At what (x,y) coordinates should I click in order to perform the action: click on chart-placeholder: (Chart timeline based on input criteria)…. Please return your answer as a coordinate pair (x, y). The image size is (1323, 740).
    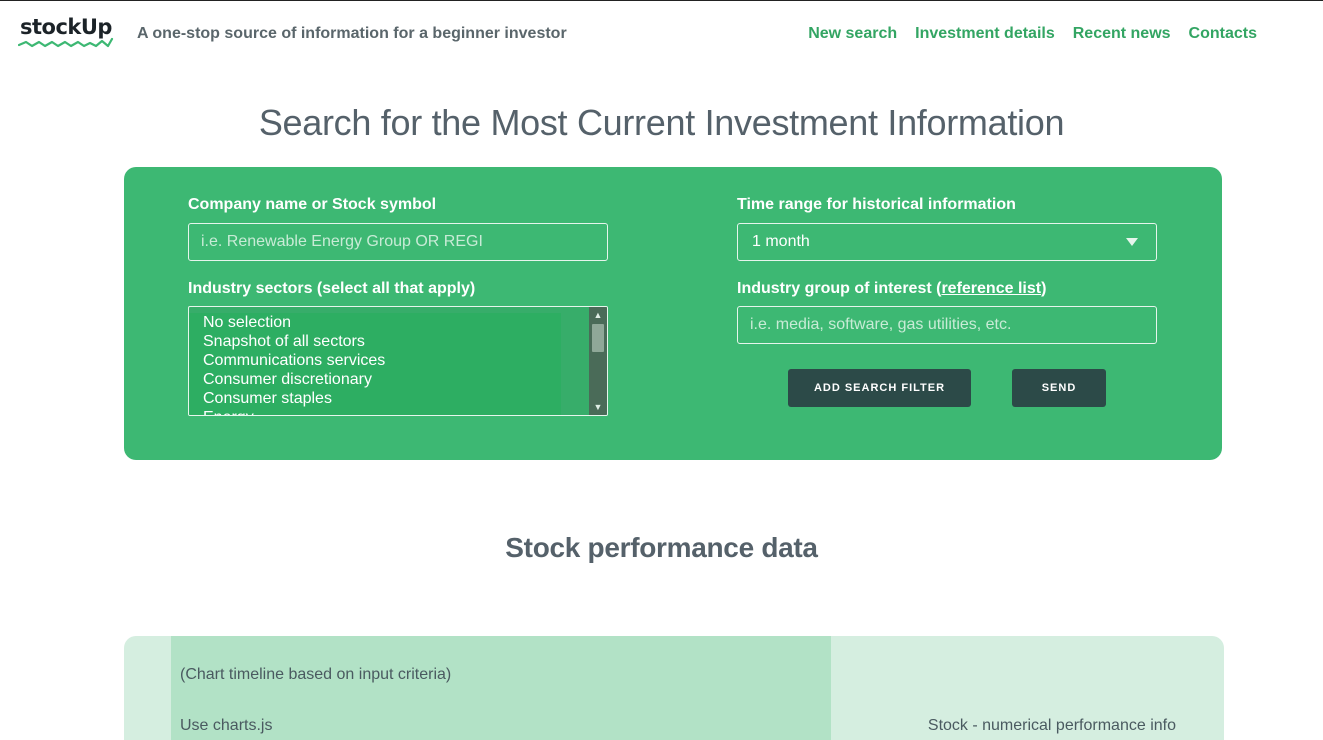
    Looking at the image, I should click on (501, 688).